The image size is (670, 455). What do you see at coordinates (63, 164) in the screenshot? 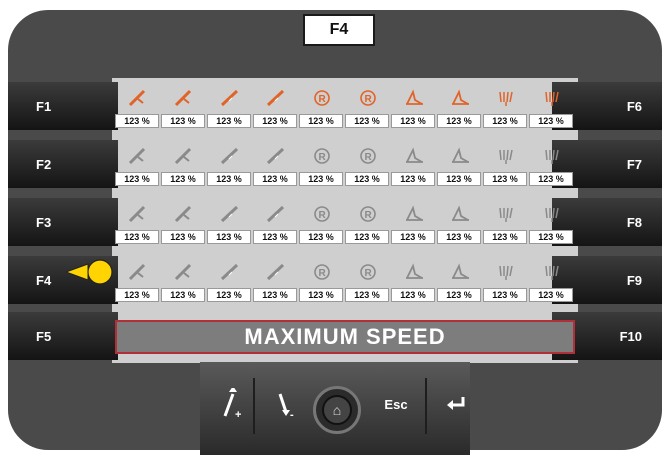
I see `f2-key: F2` at bounding box center [63, 164].